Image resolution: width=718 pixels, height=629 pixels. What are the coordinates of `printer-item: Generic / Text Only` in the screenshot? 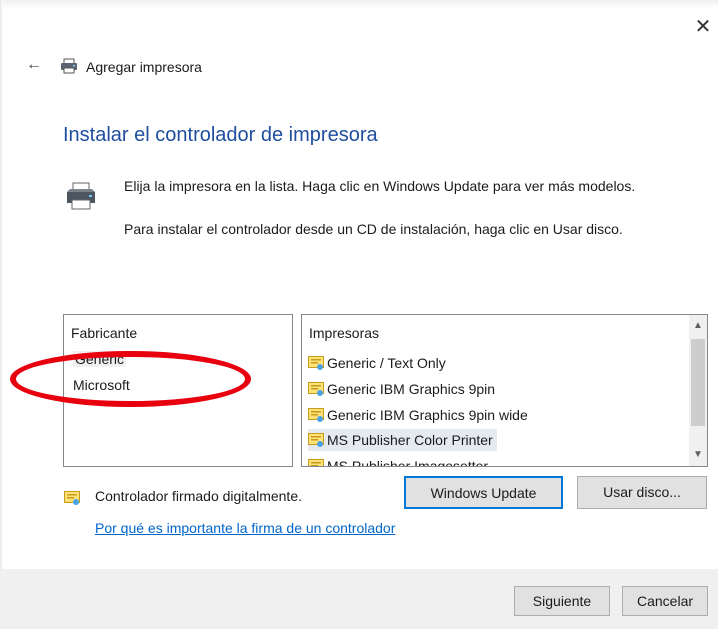 It's located at (379, 363).